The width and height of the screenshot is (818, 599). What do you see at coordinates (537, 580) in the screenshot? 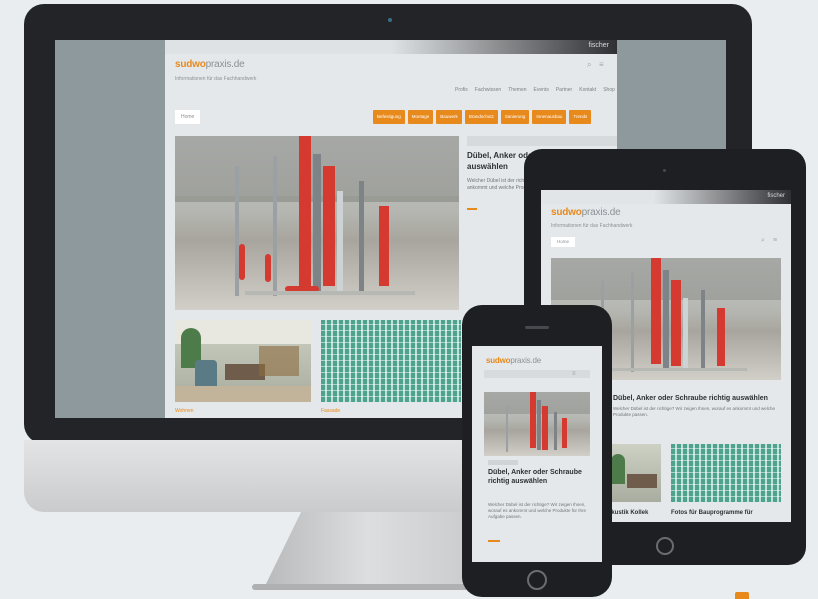
I see `phone-home-button` at bounding box center [537, 580].